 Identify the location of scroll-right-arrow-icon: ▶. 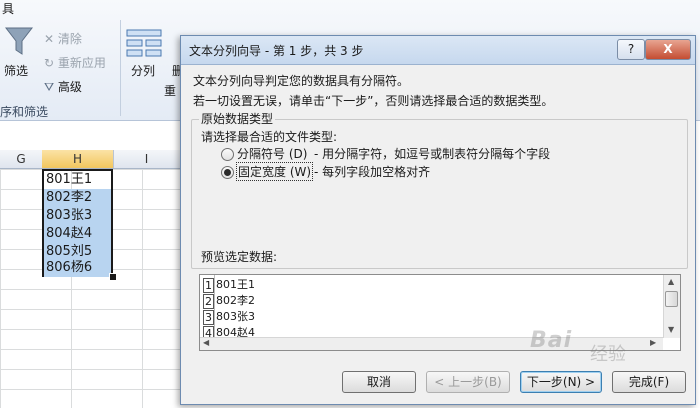
(653, 342).